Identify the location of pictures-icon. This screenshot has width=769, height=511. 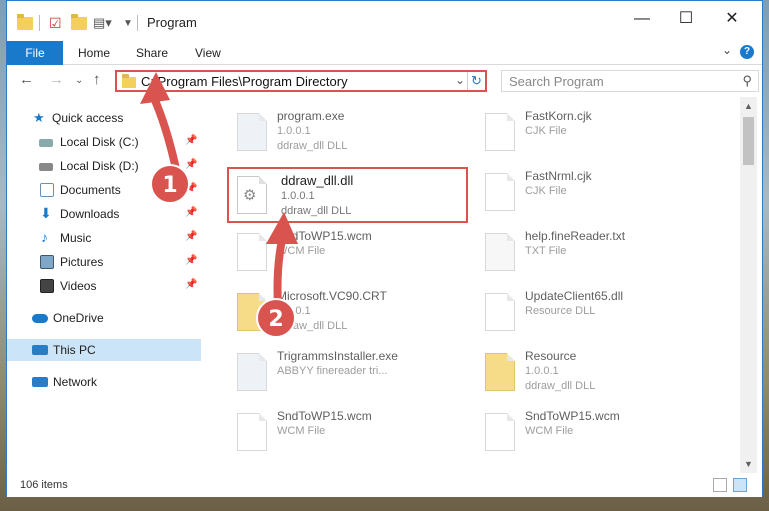
(47, 262).